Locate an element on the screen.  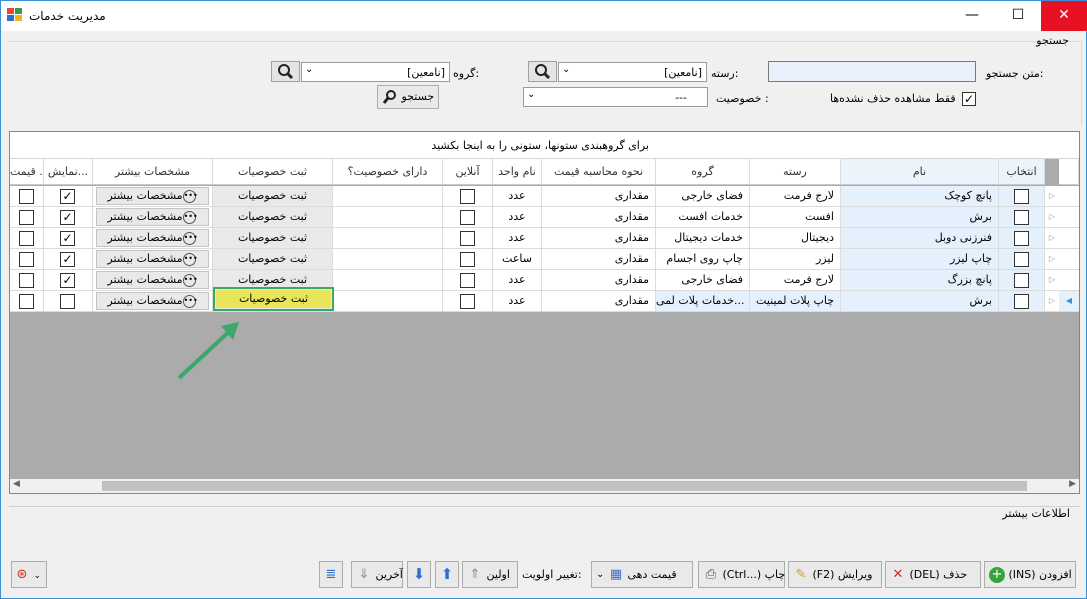
cell-show is located at coordinates (68, 301).